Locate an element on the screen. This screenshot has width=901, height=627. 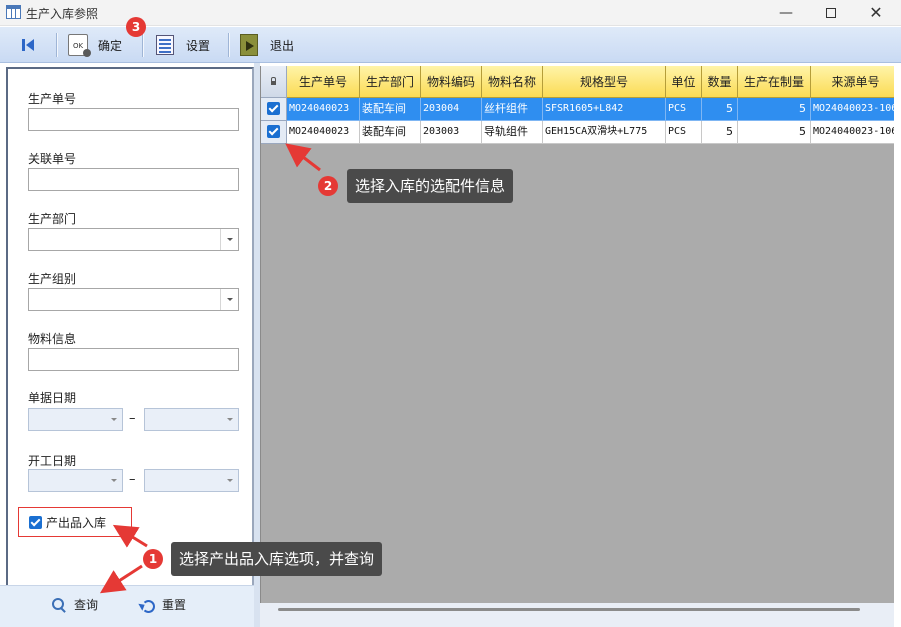
ok-icon: OK is located at coordinates (79, 45).